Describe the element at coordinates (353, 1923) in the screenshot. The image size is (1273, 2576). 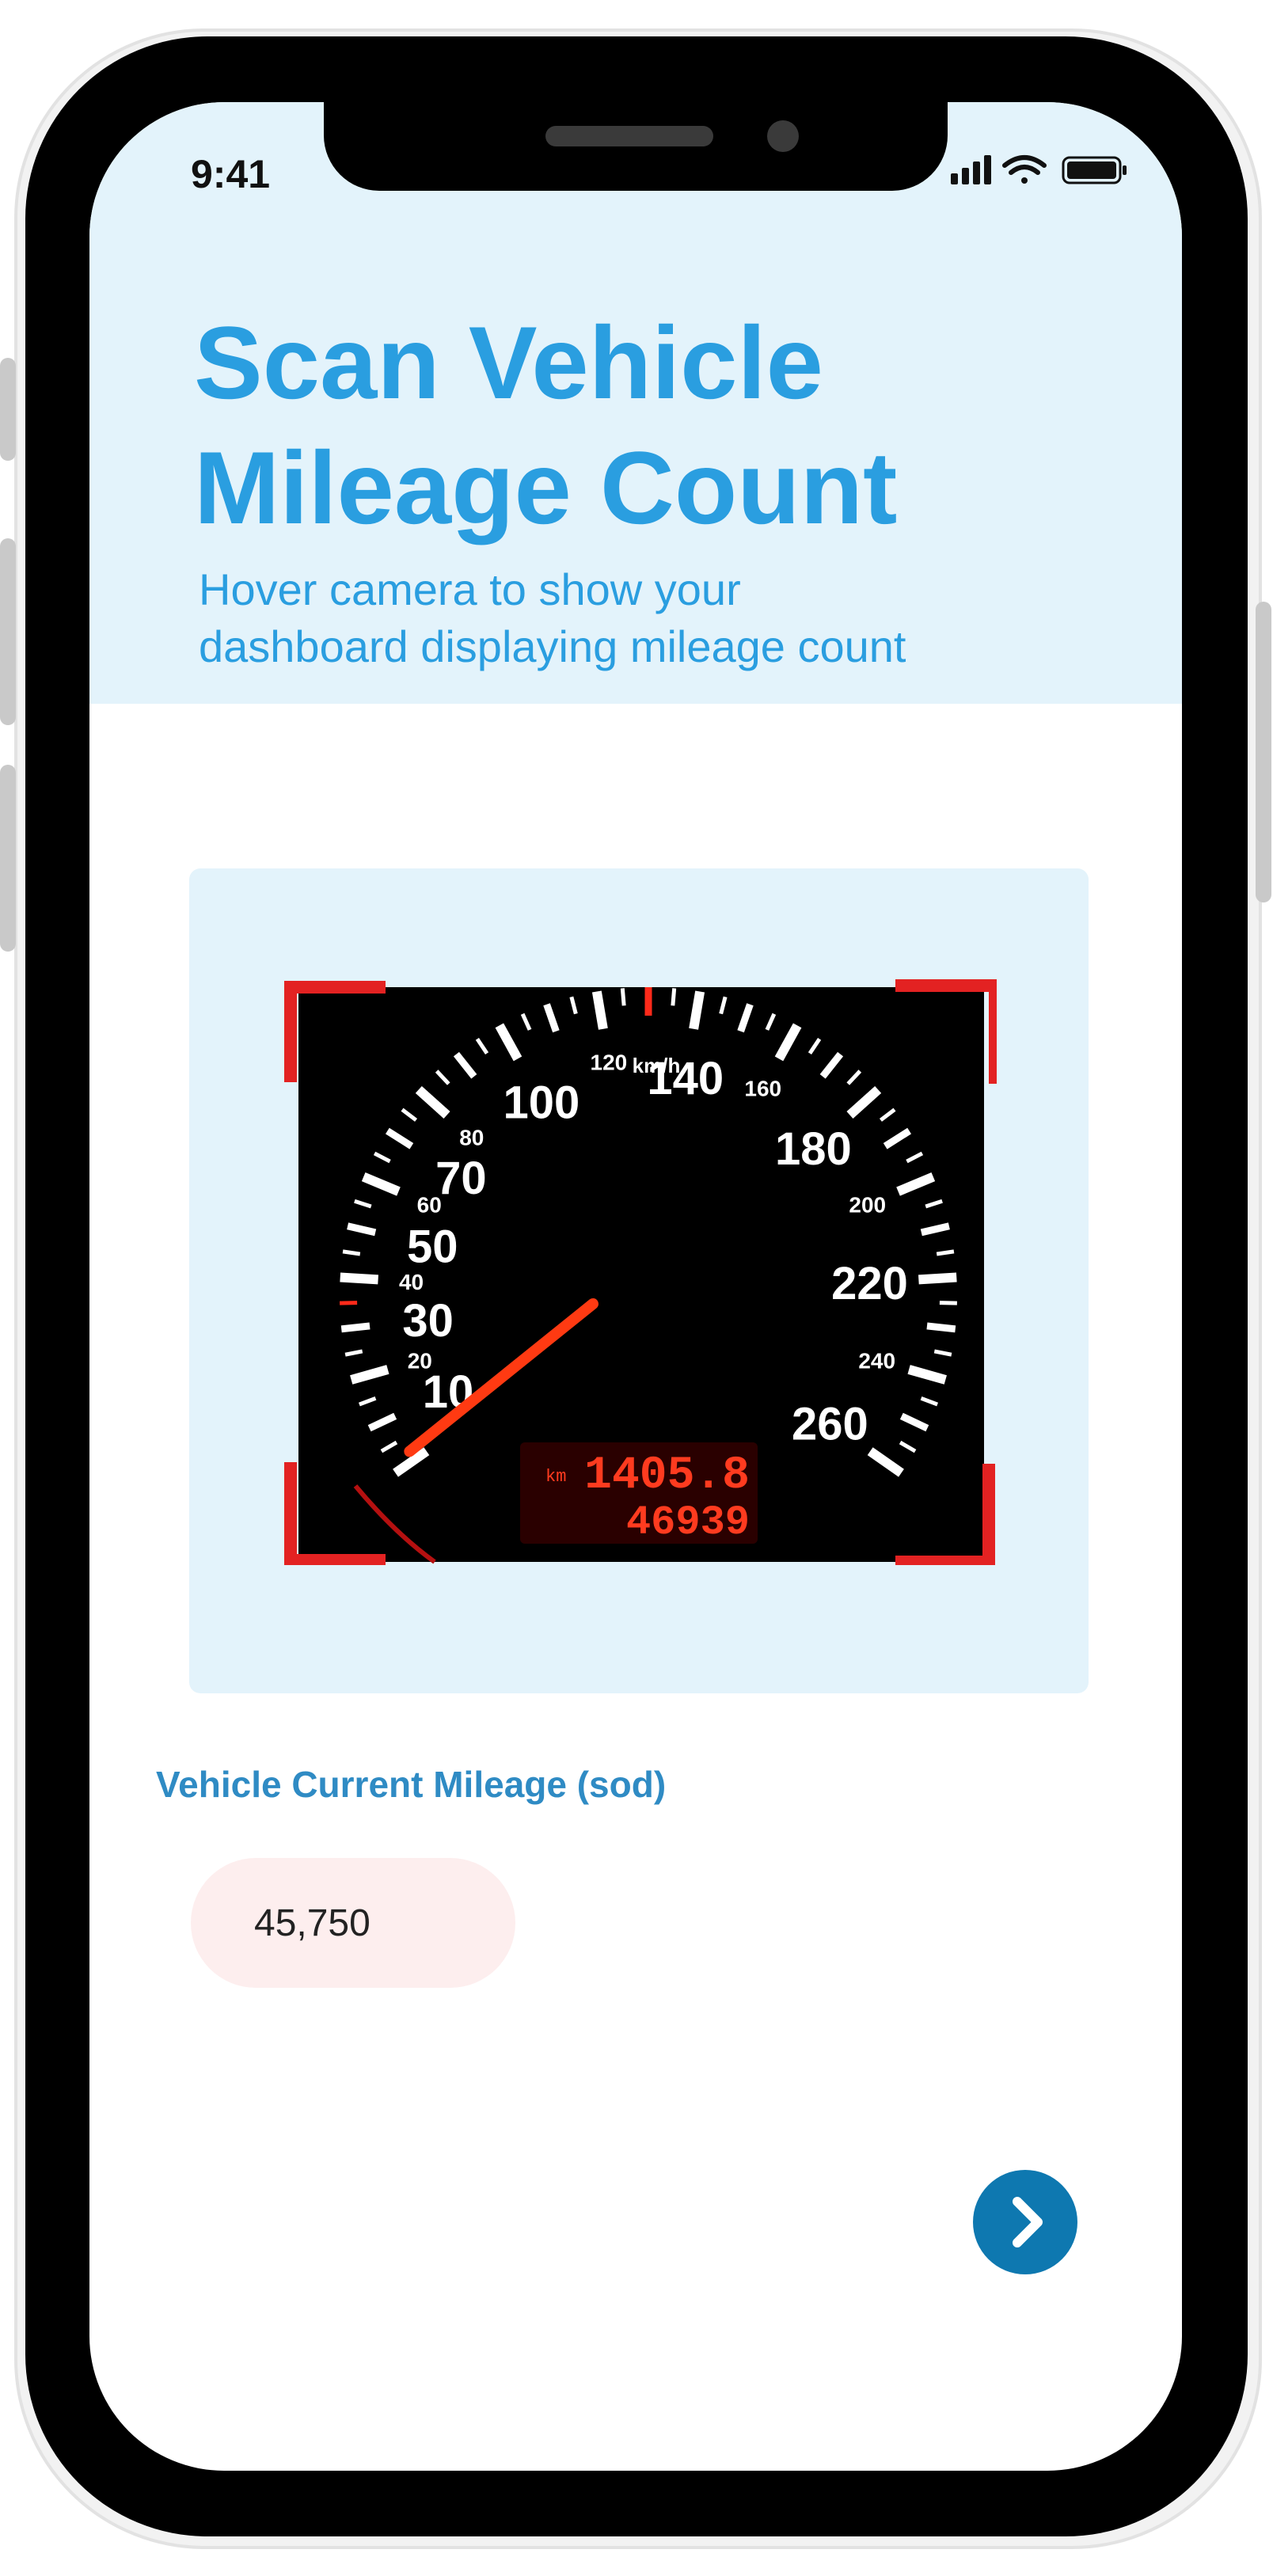
I see `mileage-input` at that location.